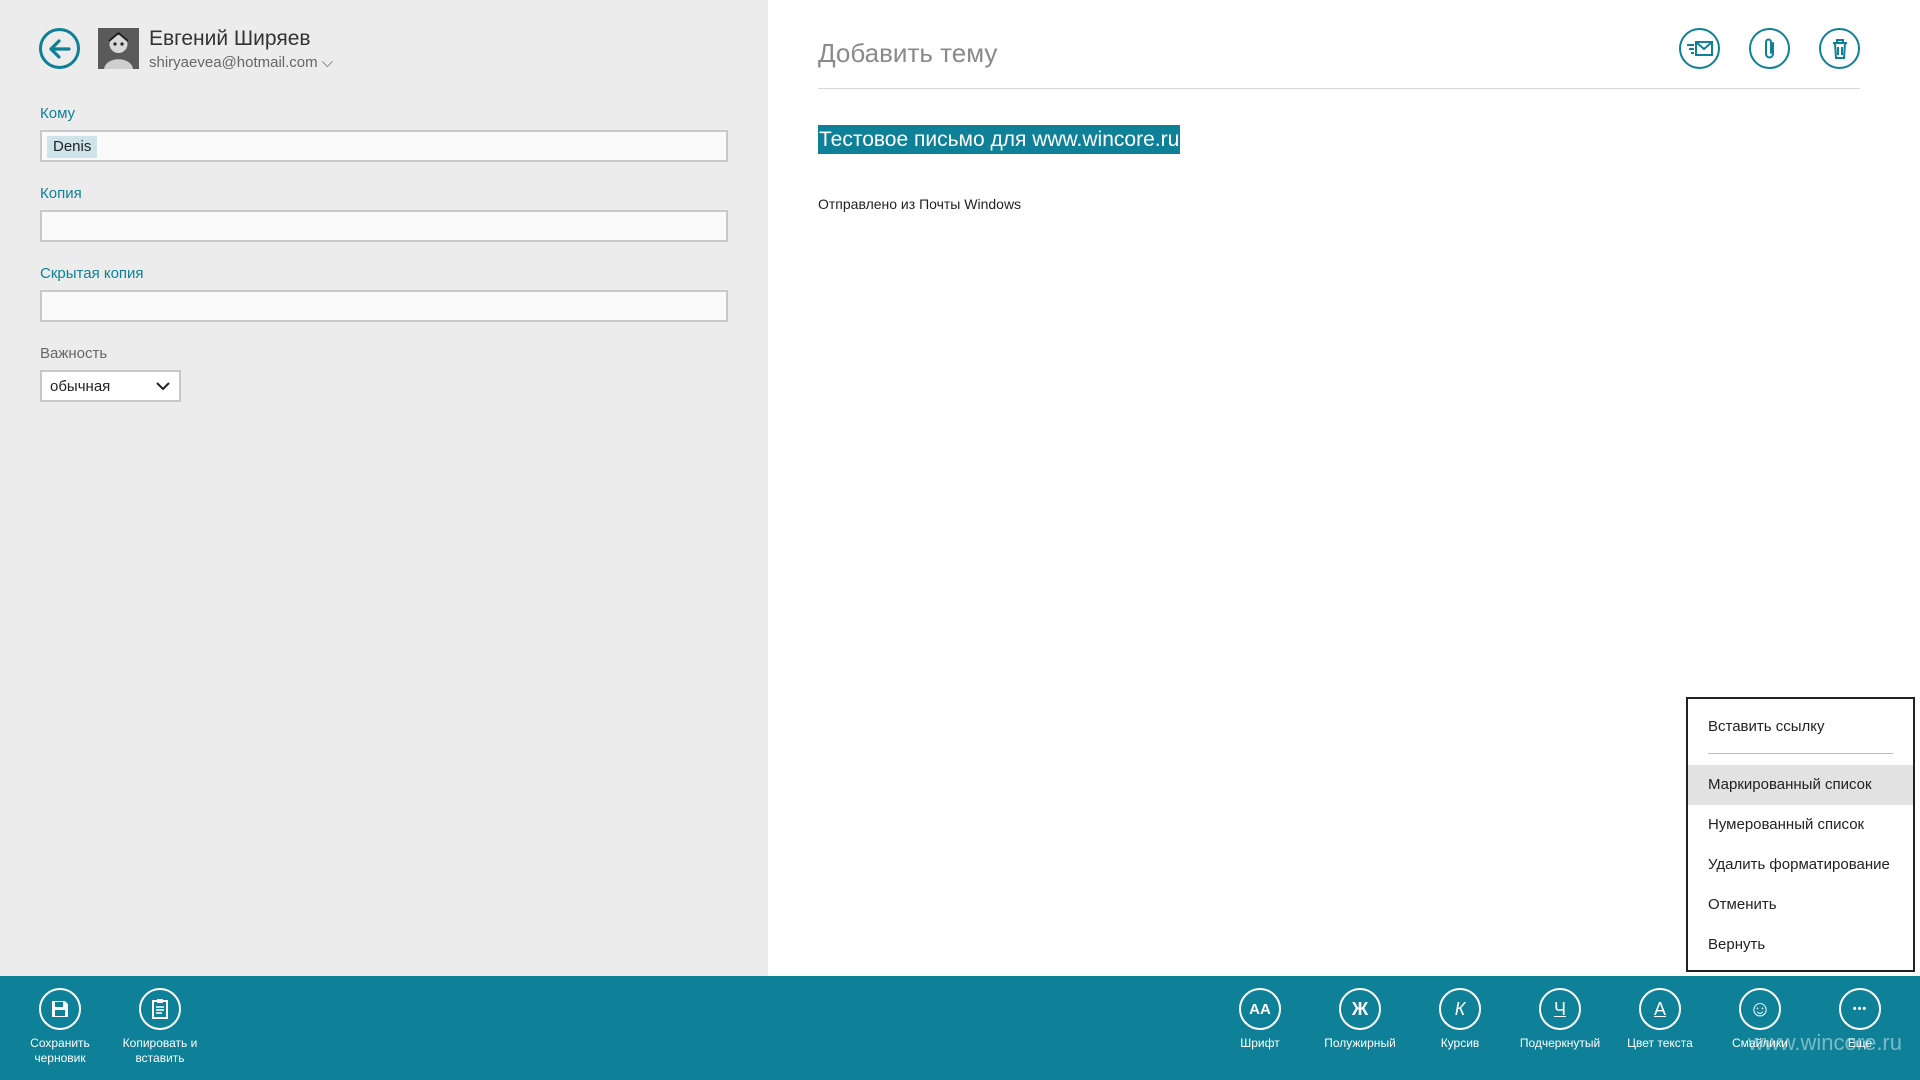 This screenshot has width=1920, height=1080. I want to click on sender-email: shiryaevea@hotmail.com, so click(233, 62).